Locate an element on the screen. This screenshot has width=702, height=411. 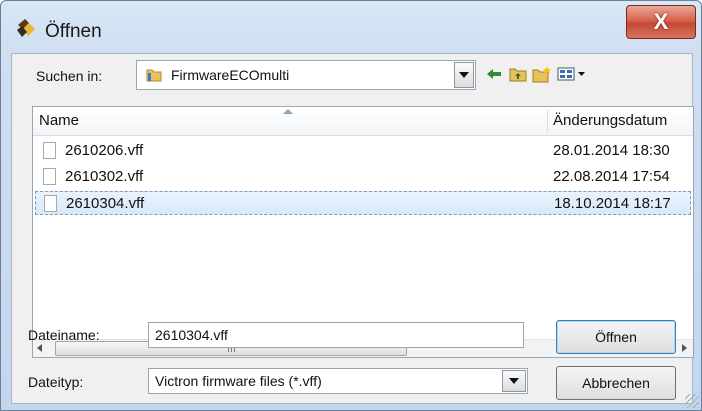
file-name: 2610302.vff is located at coordinates (104, 176).